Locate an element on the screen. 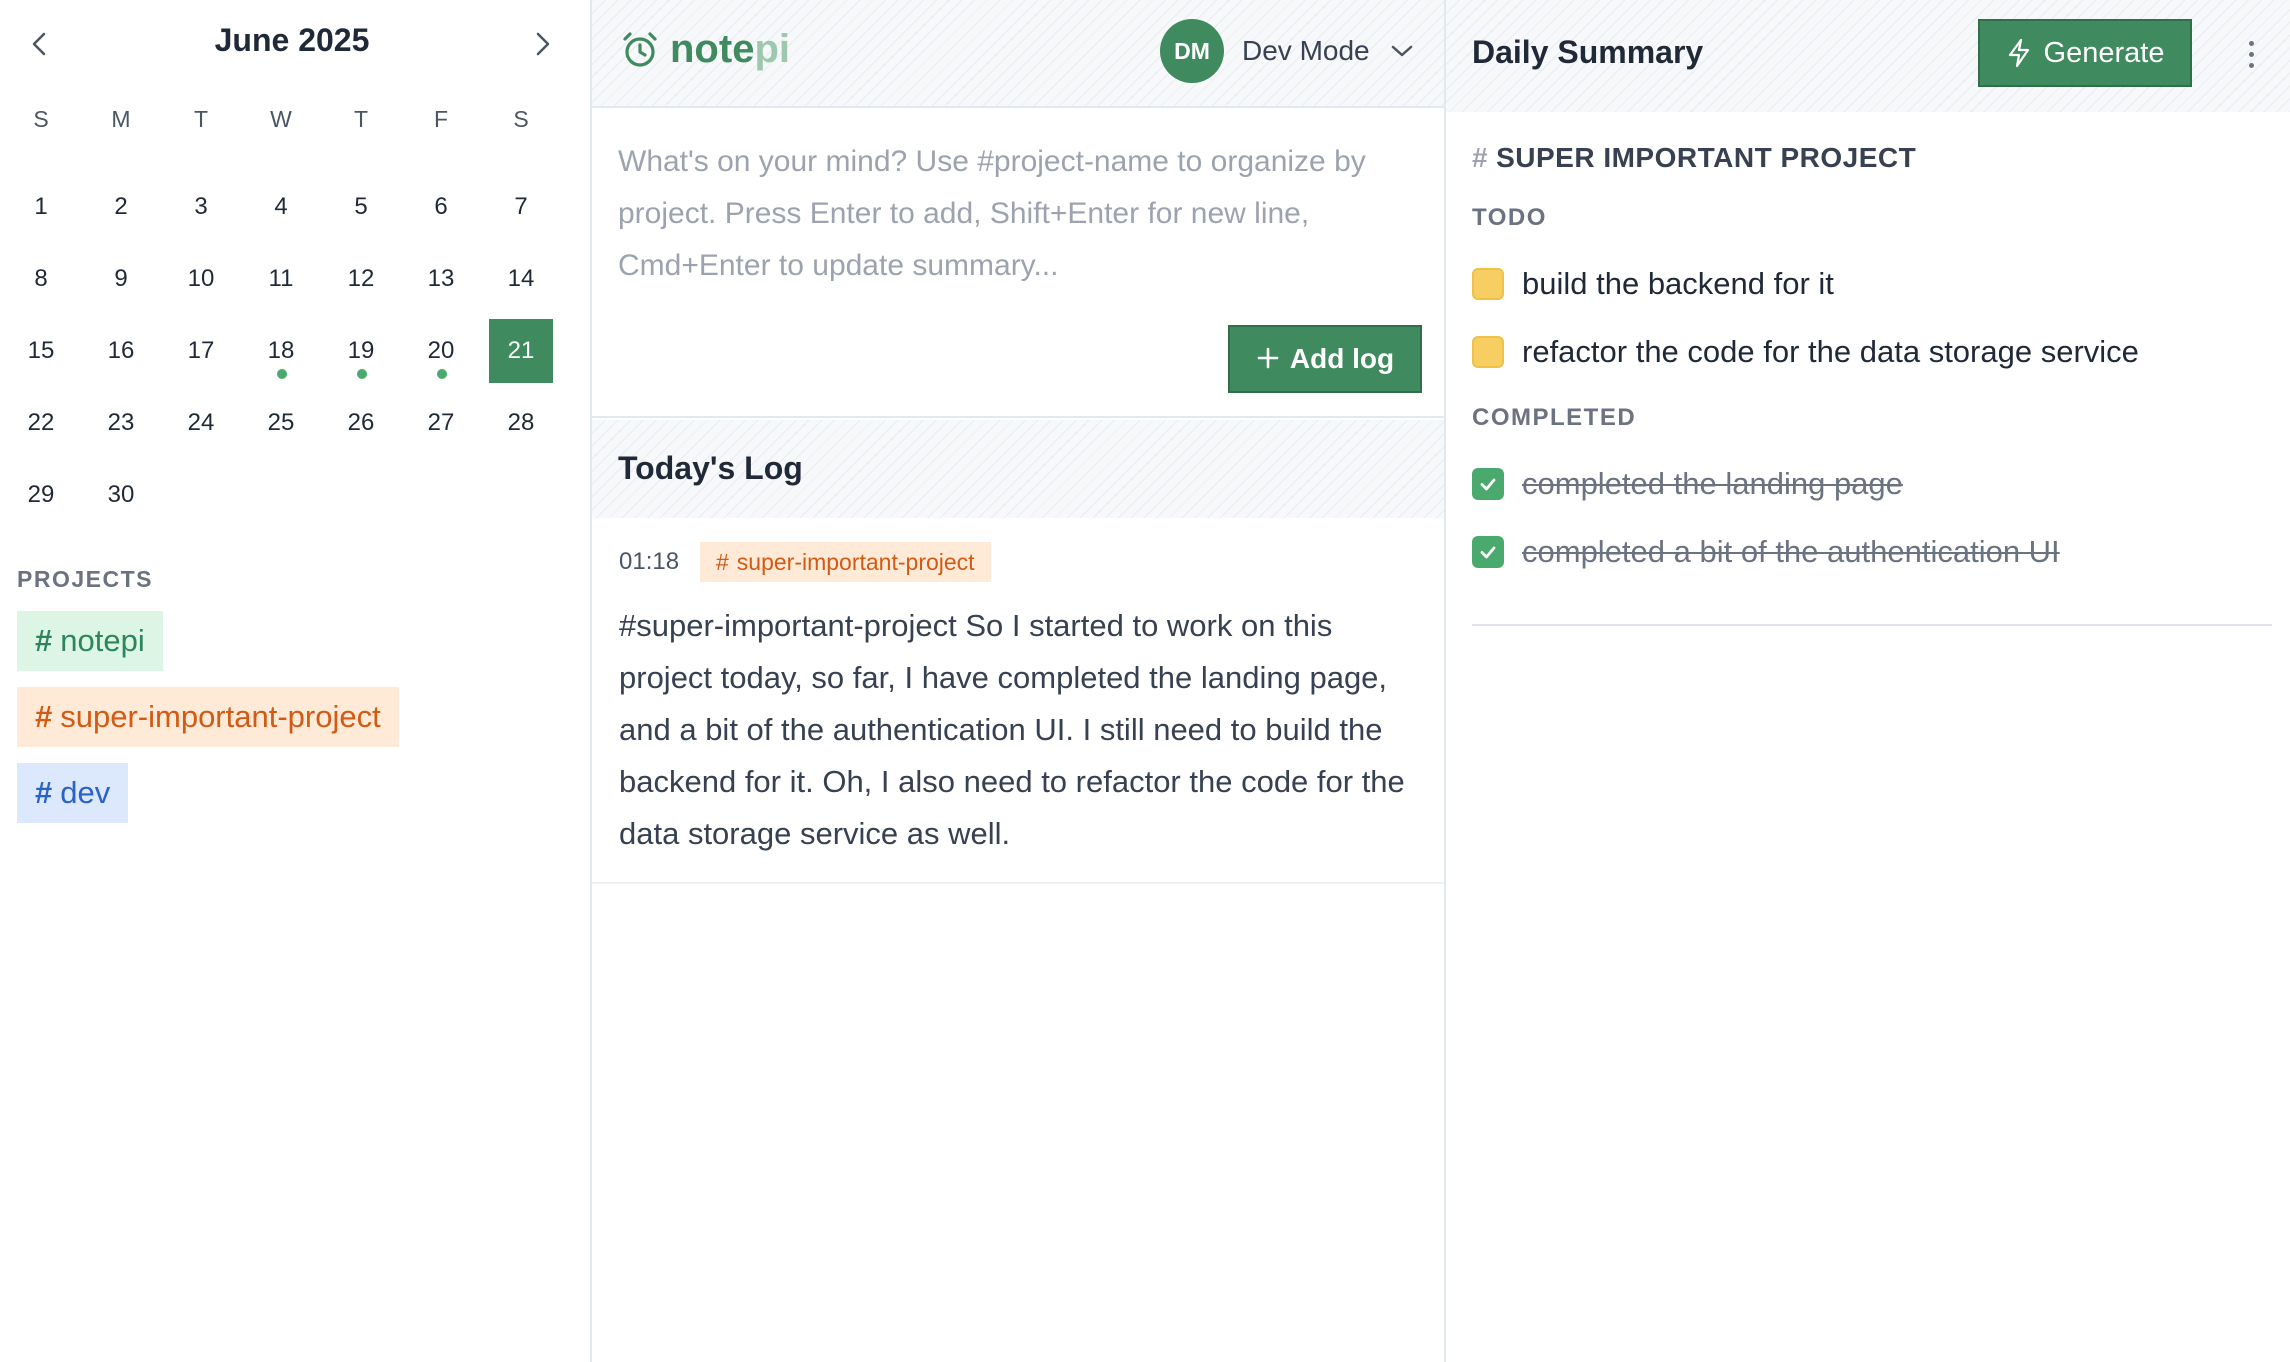 This screenshot has height=1362, width=2290. weekday-label: T is located at coordinates (201, 119).